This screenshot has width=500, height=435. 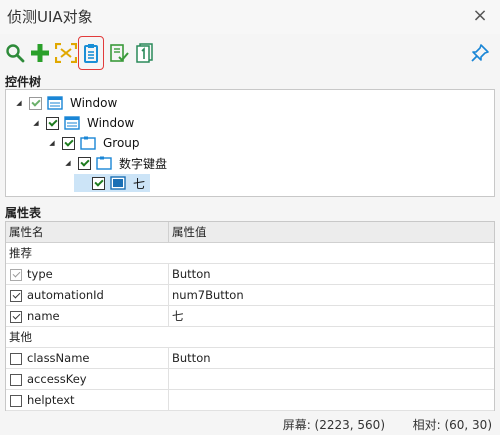 I want to click on clipboard-icon, so click(x=91, y=53).